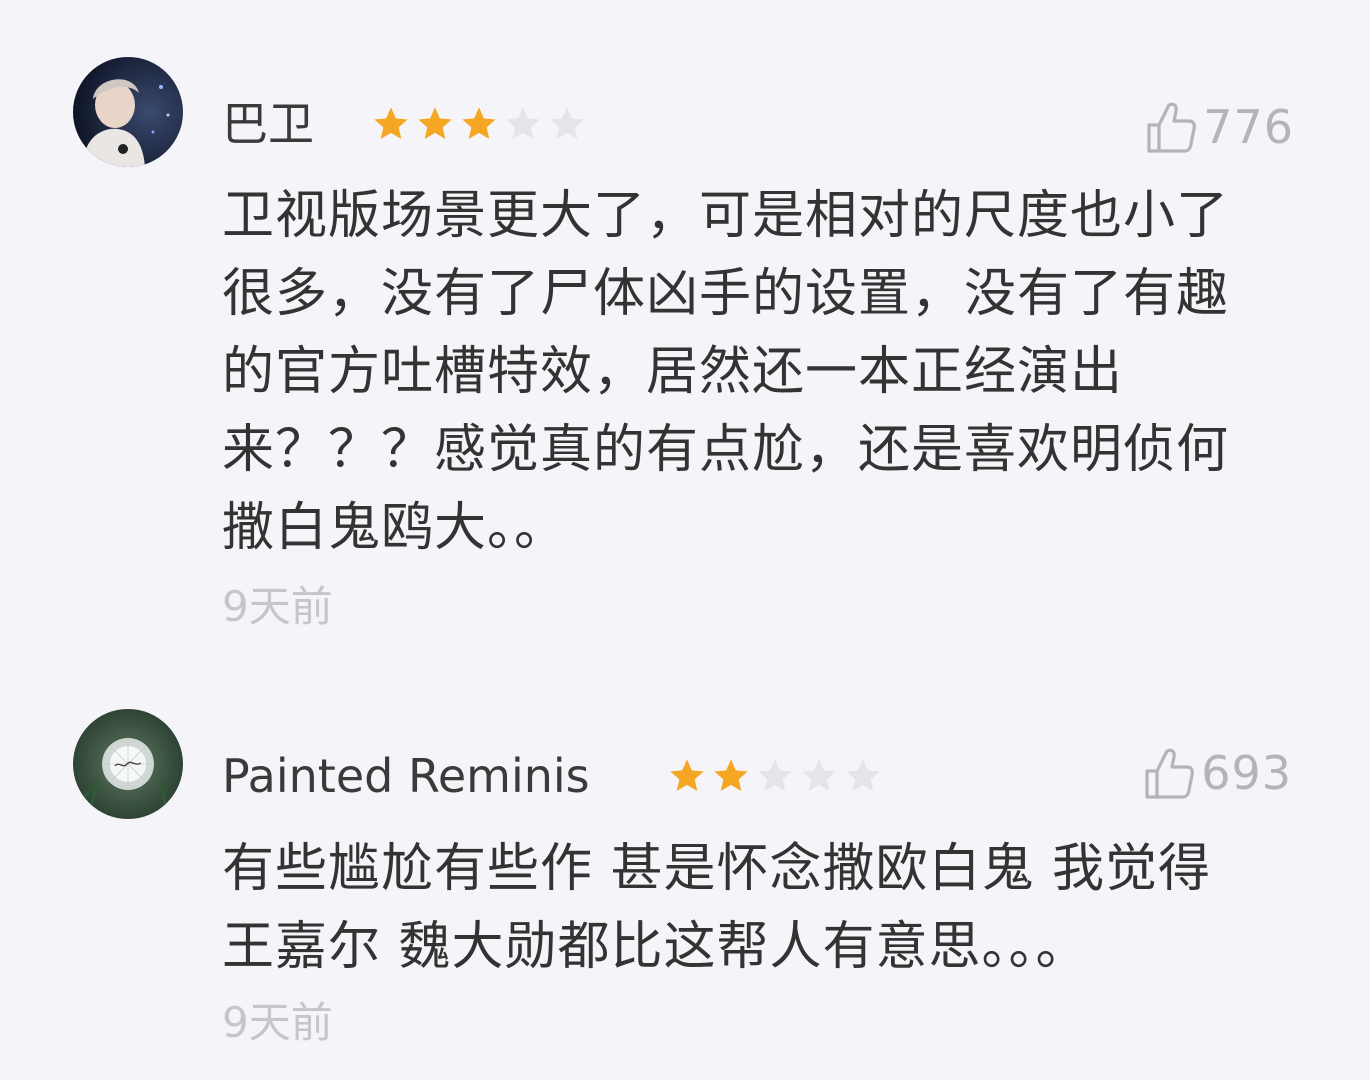  Describe the element at coordinates (757, 908) in the screenshot. I see `comment-text: 有些尴尬有些作 甚是怀念撒欧白鬼 我觉得 王嘉尔 魏大勋都比这帮人有意思。。。` at that location.